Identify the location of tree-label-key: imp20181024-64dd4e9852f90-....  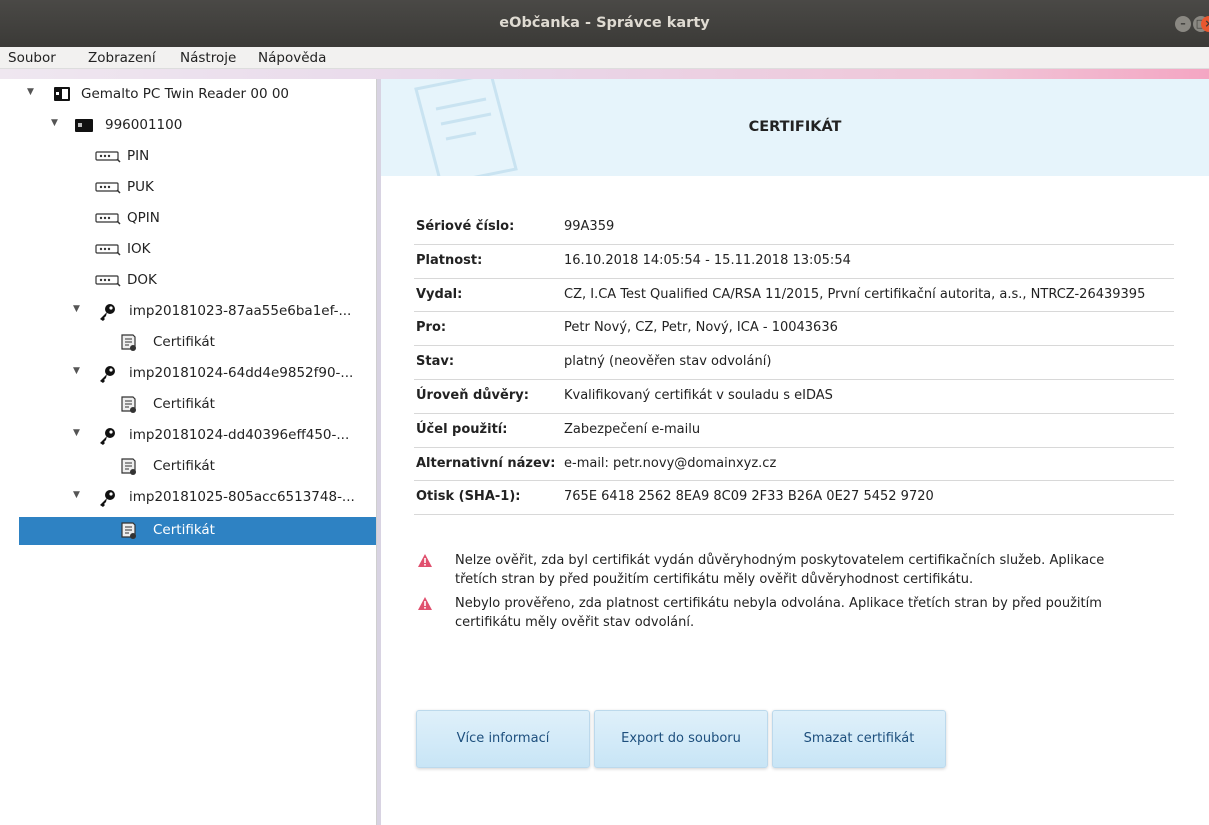
(241, 373).